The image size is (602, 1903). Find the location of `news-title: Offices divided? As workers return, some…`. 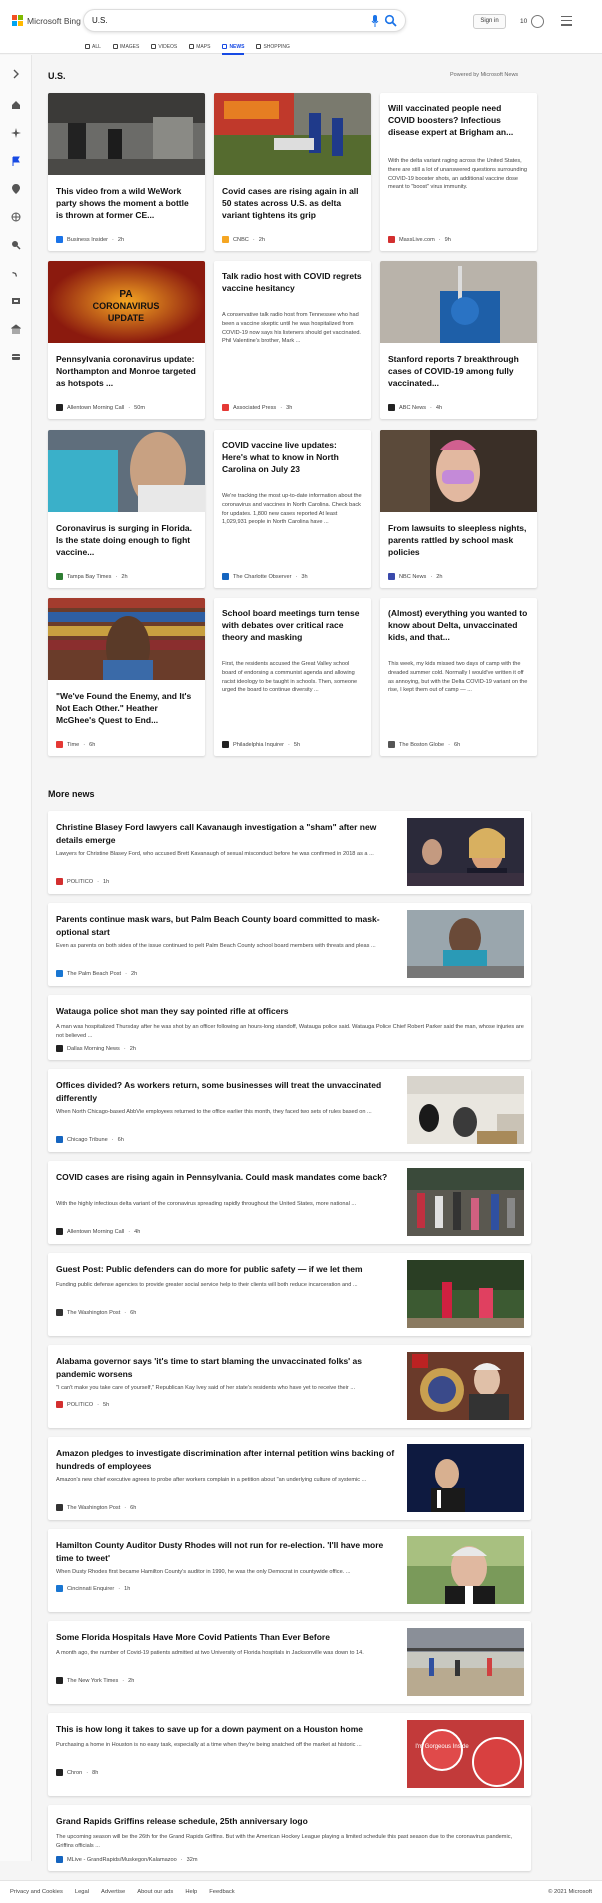

news-title: Offices divided? As workers return, some… is located at coordinates (228, 1091).